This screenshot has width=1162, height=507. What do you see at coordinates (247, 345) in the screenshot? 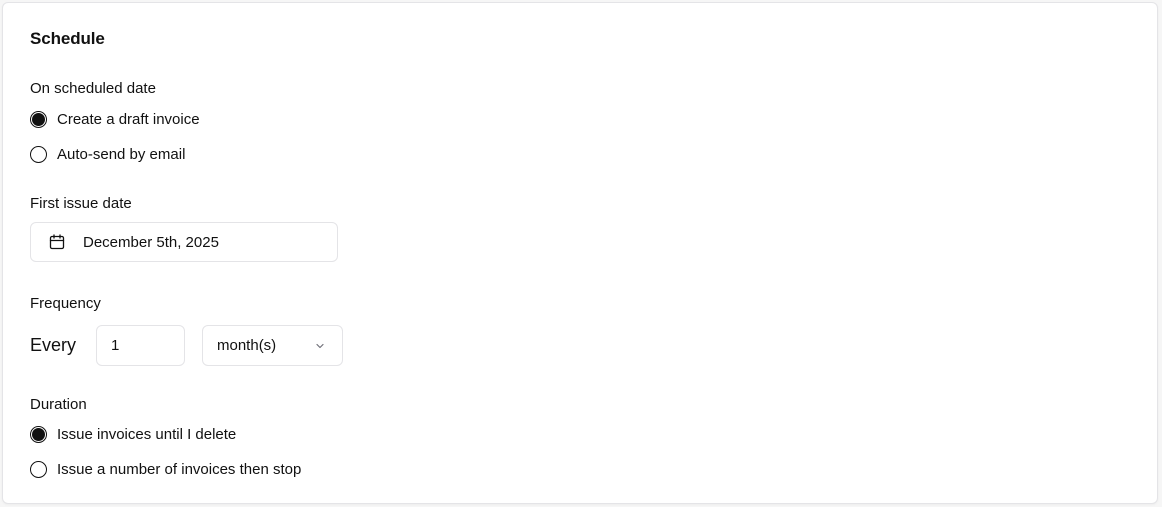
I see `frequency-unit-value: month(s)` at bounding box center [247, 345].